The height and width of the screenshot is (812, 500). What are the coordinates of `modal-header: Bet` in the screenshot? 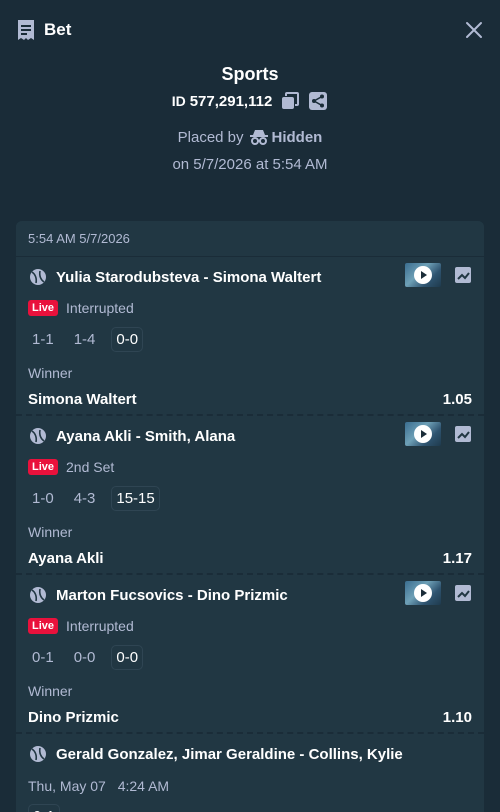 It's located at (250, 30).